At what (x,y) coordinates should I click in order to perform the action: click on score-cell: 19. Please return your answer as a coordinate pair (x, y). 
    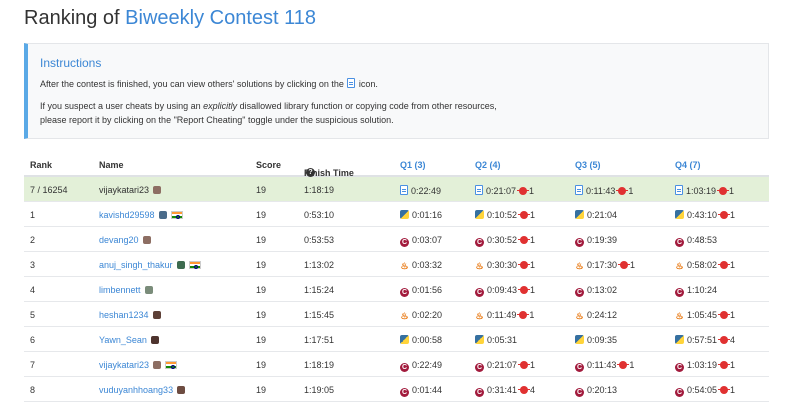
    Looking at the image, I should click on (261, 315).